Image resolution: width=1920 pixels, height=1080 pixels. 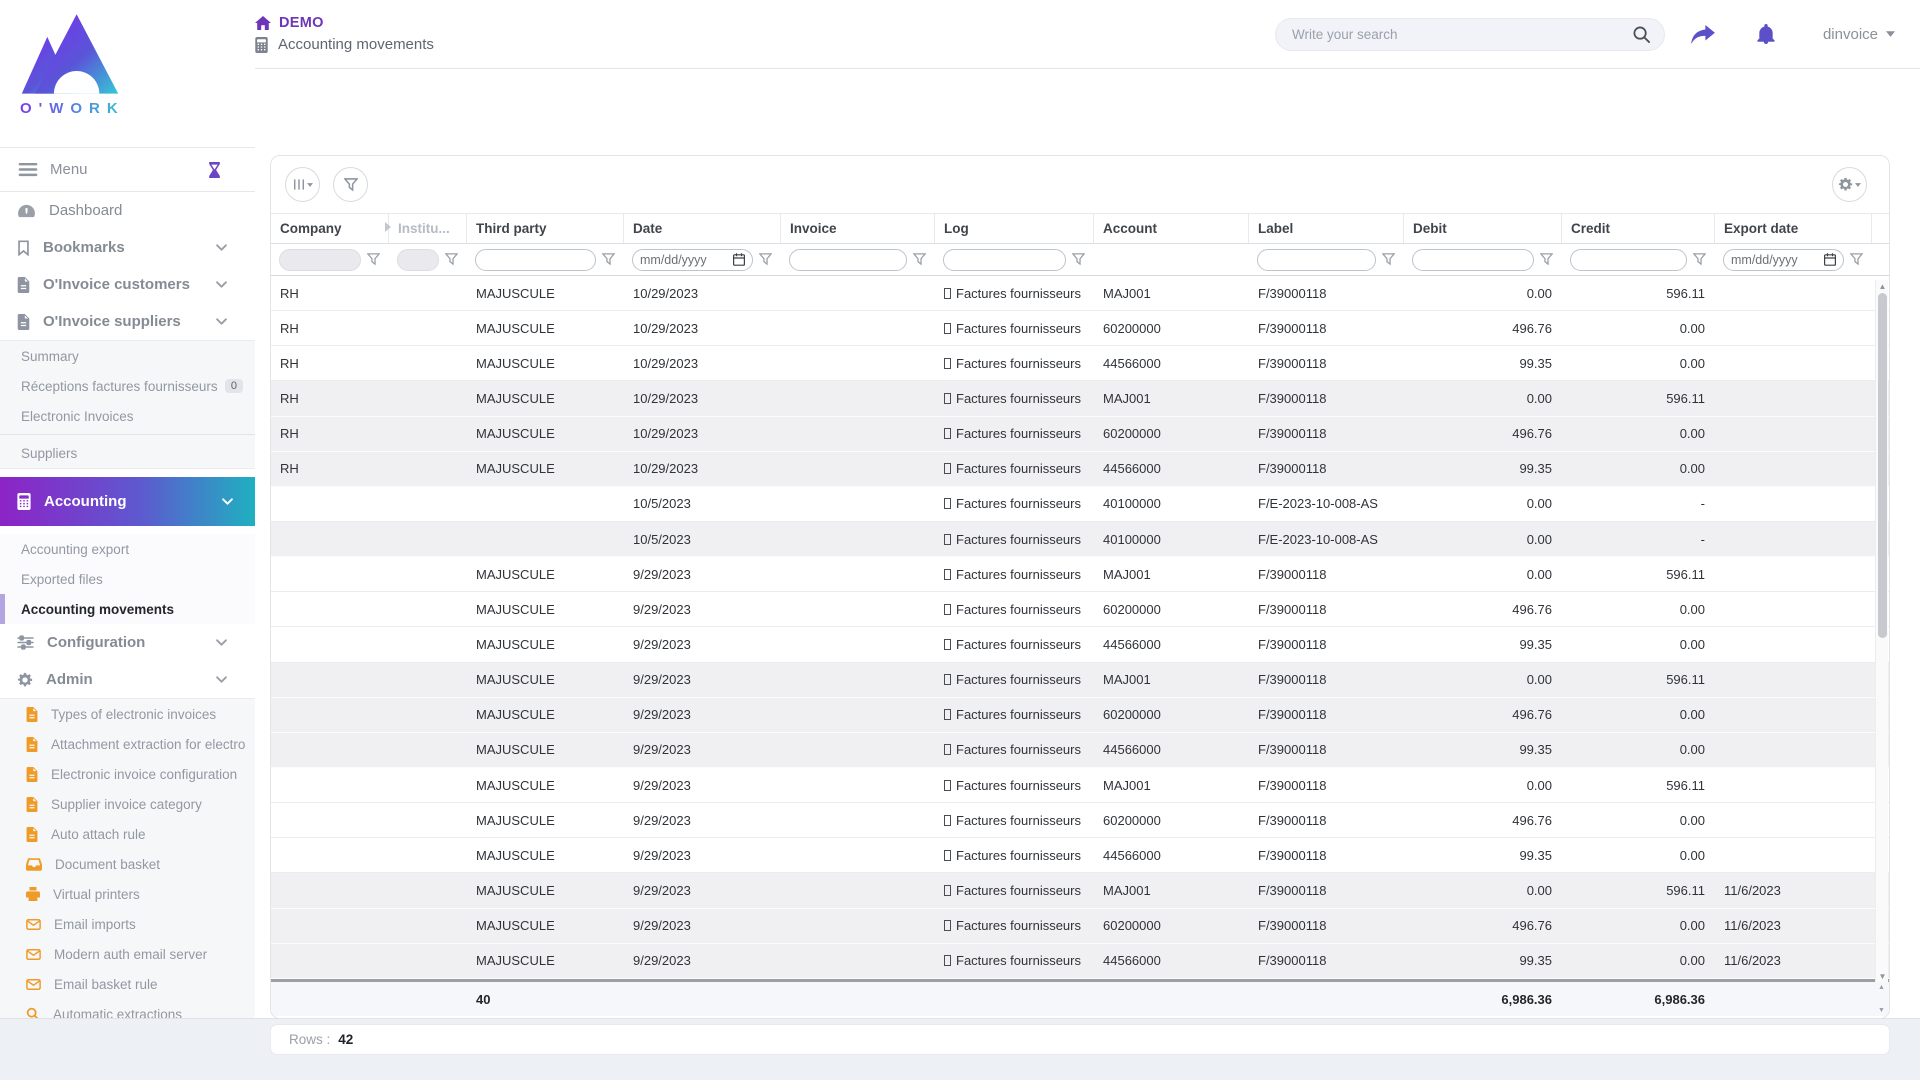 I want to click on sidebar-item-modern-auth-email-server: Modern auth email server, so click(x=127, y=954).